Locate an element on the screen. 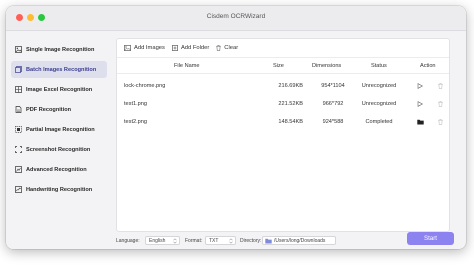 Image resolution: width=474 pixels, height=278 pixels. title-bar: Cisdem OCRWizard is located at coordinates (236, 18).